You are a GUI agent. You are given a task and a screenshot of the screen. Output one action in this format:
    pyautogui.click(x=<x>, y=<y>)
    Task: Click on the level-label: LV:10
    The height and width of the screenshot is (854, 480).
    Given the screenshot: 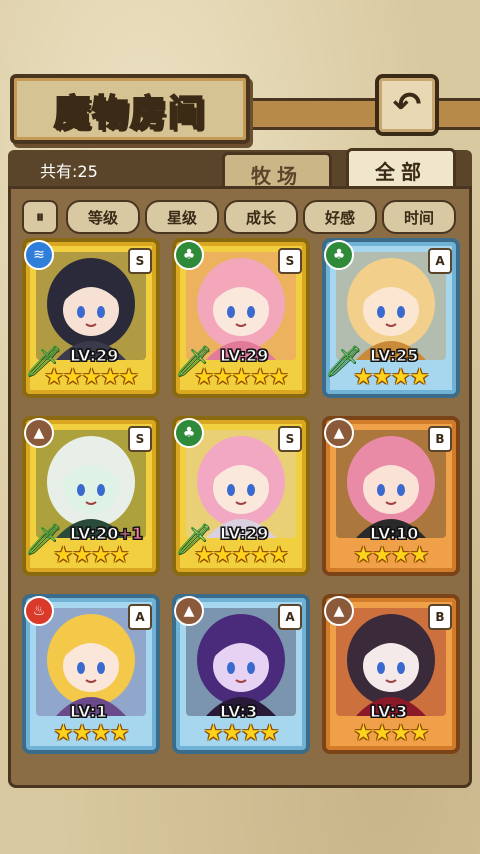 What is the action you would take?
    pyautogui.click(x=394, y=534)
    